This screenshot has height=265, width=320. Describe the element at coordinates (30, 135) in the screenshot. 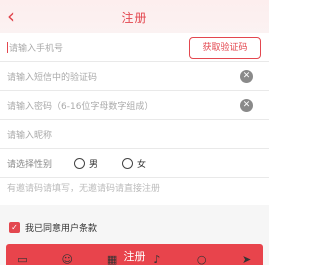

I see `nickname-placeholder: 请输入昵称` at that location.